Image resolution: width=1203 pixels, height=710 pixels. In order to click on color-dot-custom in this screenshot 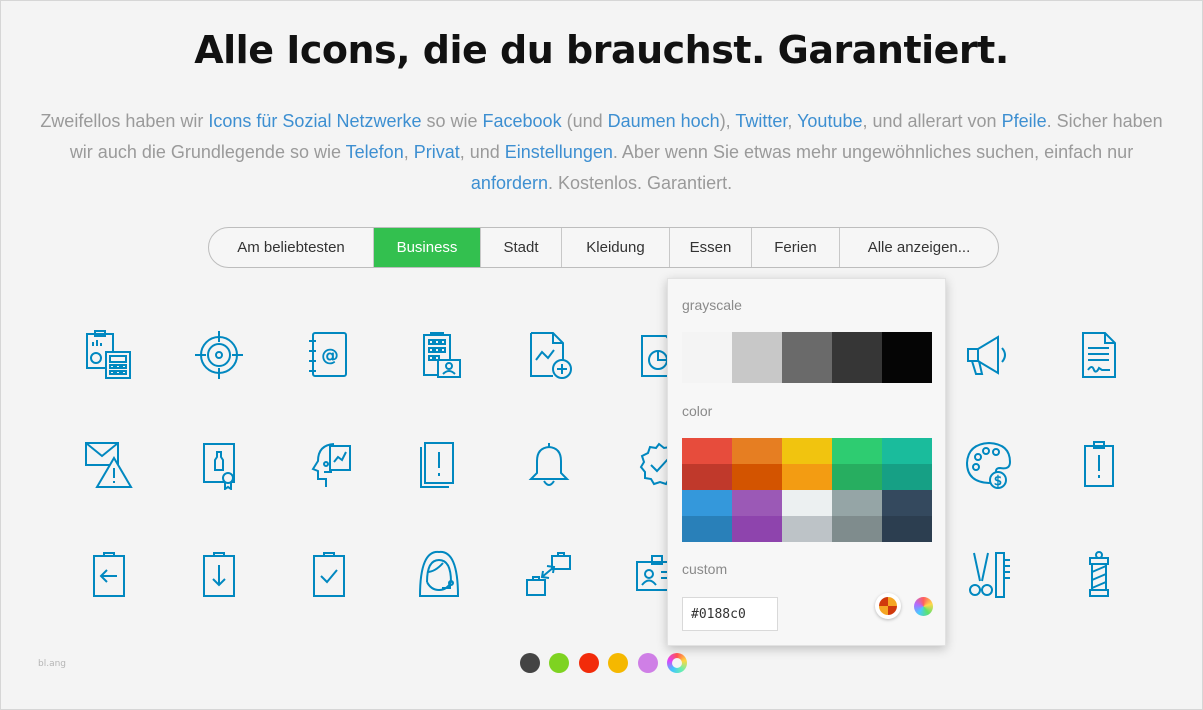, I will do `click(677, 663)`.